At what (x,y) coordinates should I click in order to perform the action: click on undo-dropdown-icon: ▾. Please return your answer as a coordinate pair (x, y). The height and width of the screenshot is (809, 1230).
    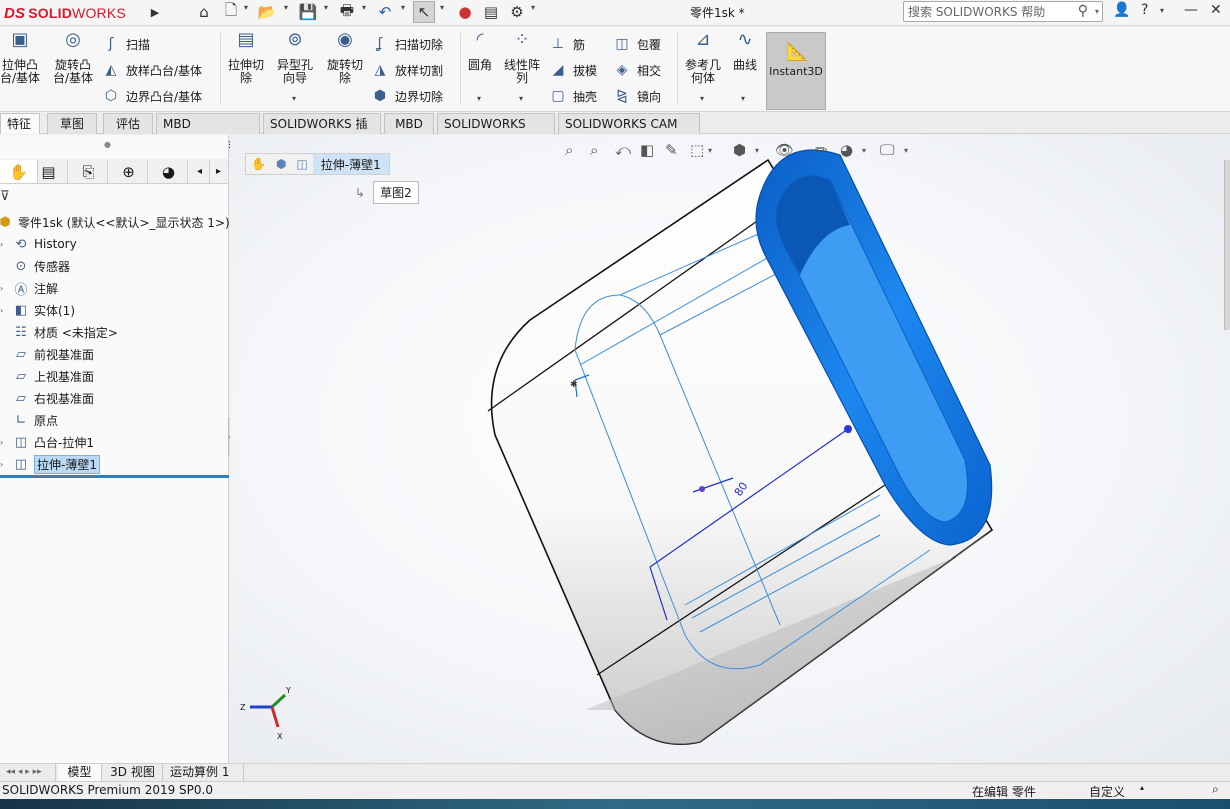
    Looking at the image, I should click on (403, 7).